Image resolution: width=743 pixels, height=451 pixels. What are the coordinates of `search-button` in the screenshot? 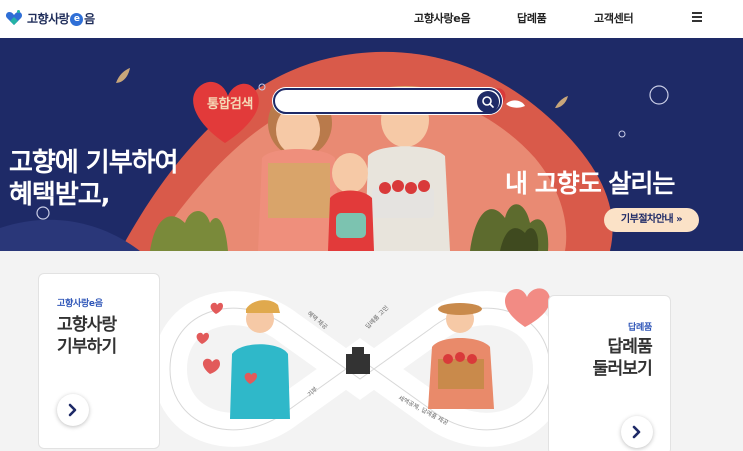 It's located at (488, 102).